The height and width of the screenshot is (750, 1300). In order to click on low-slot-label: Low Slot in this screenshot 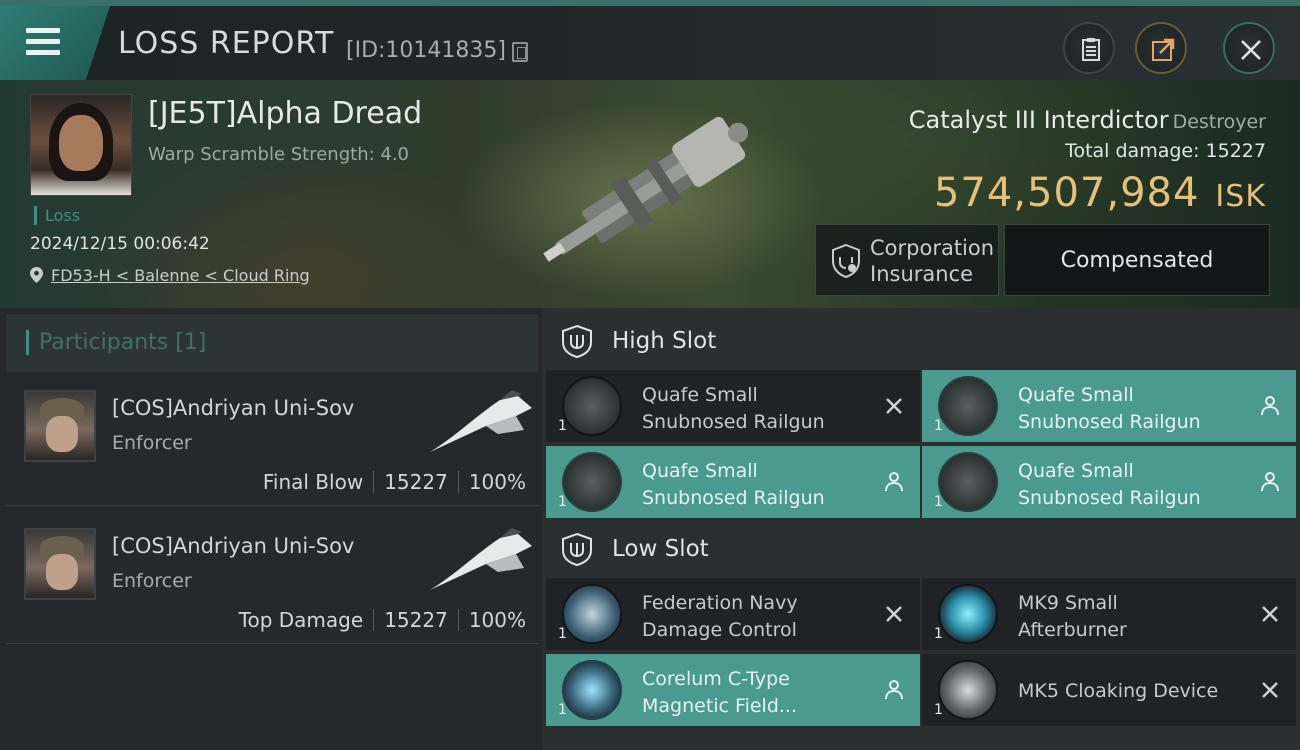, I will do `click(660, 549)`.